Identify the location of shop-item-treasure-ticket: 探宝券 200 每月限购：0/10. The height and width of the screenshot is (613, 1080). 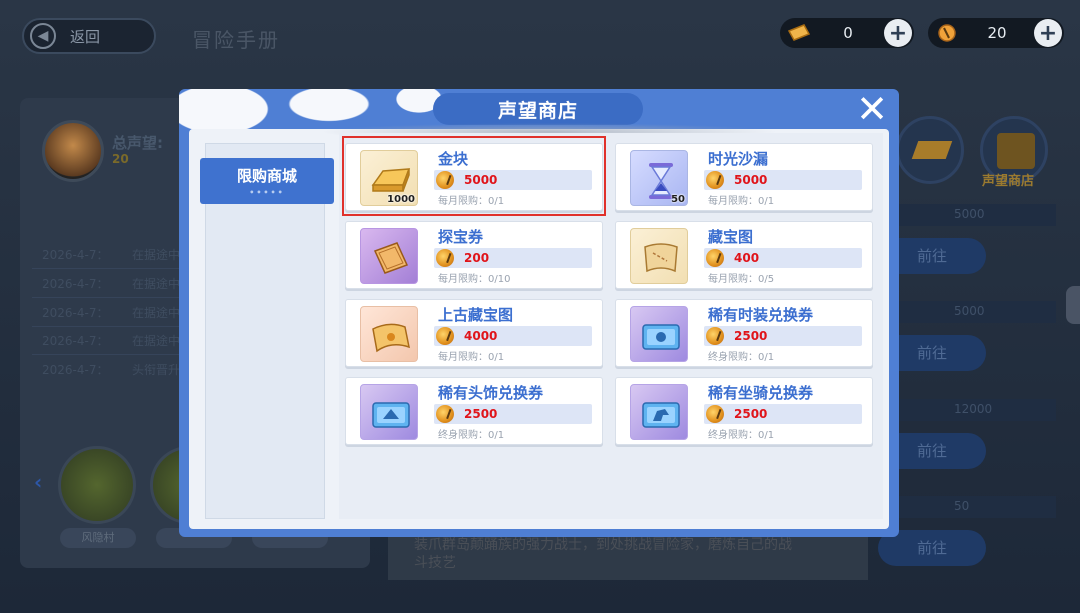
(474, 255).